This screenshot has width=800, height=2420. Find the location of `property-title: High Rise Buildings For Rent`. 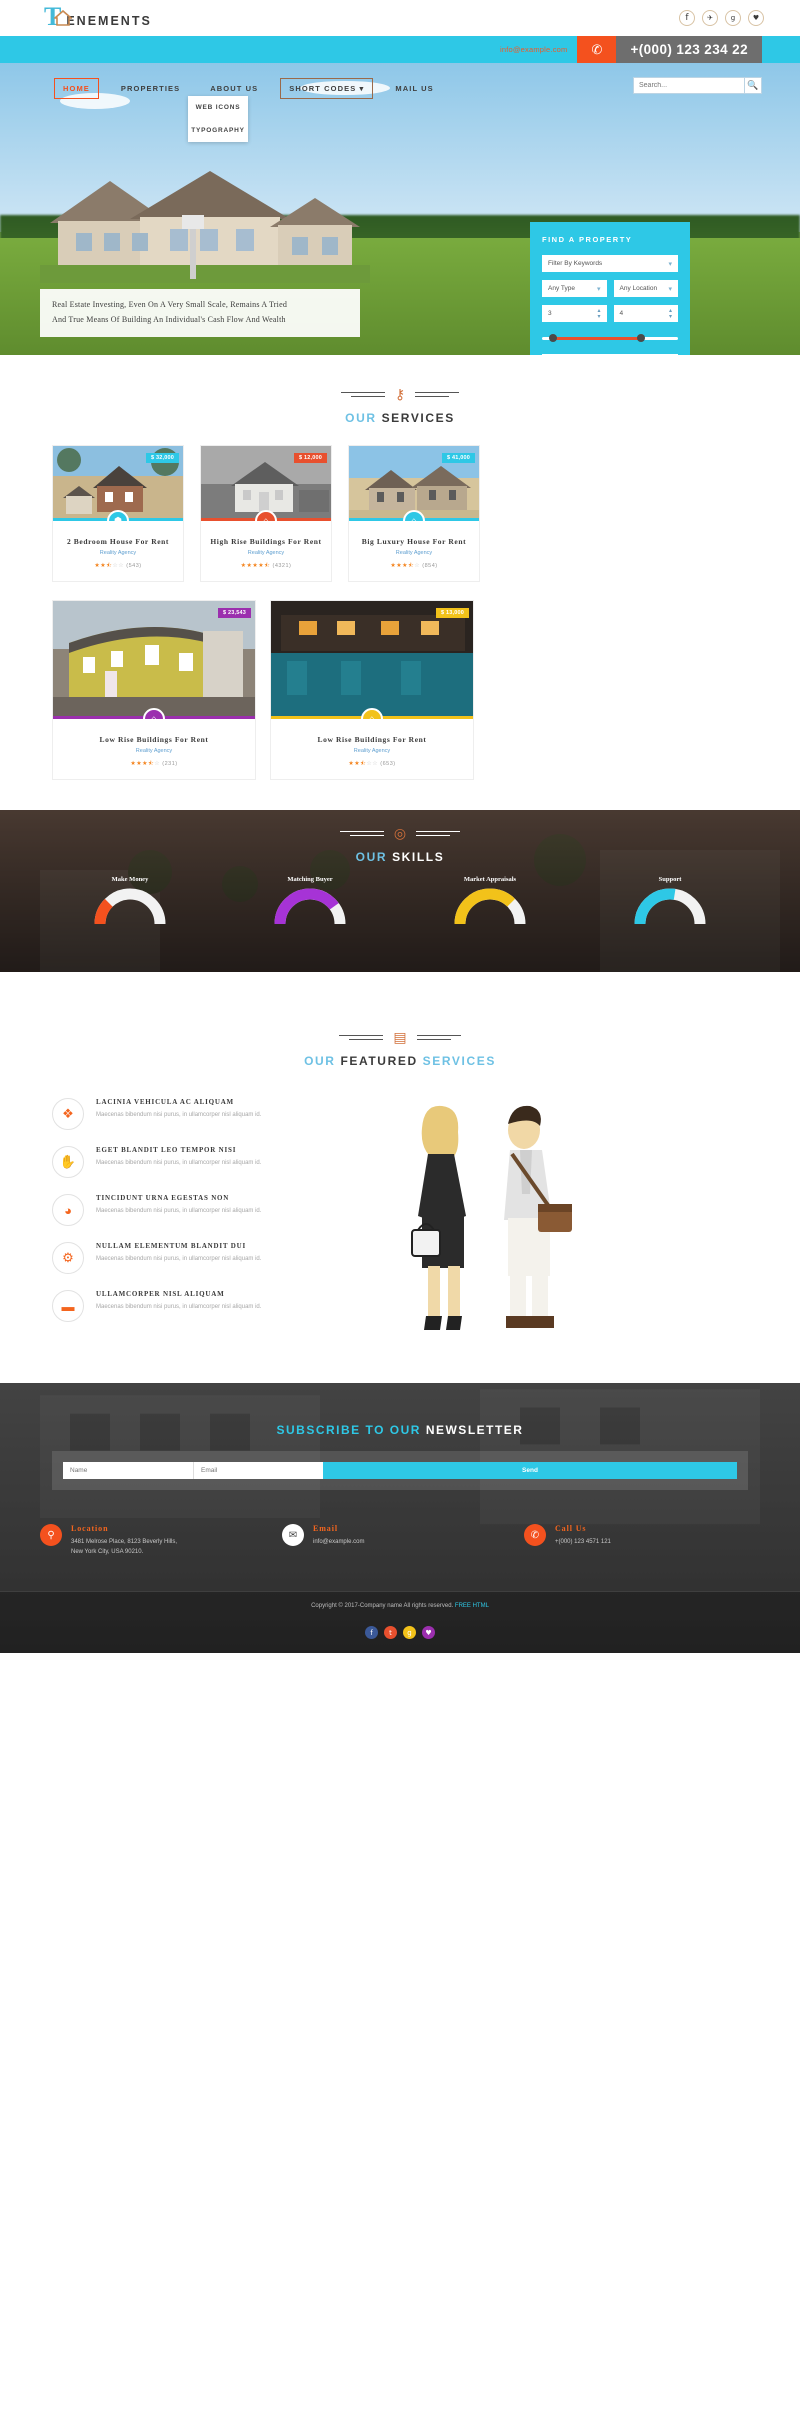

property-title: High Rise Buildings For Rent is located at coordinates (266, 541).